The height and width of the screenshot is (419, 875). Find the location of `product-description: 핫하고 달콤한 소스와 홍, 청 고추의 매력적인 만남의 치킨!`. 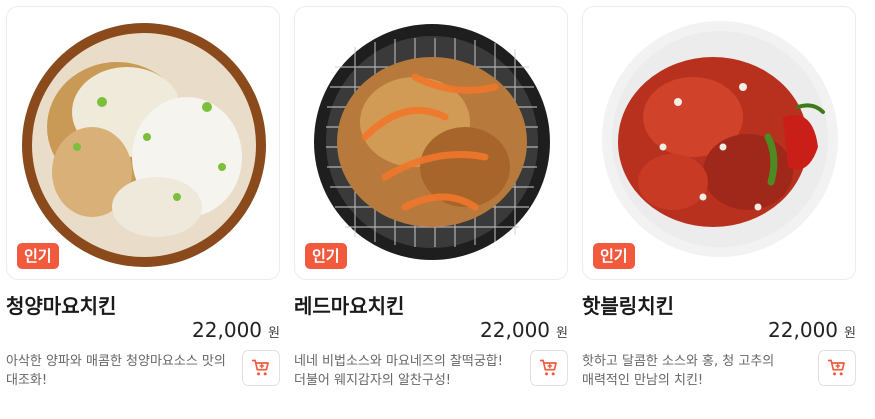

product-description: 핫하고 달콤한 소스와 홍, 청 고추의 매력적인 만남의 치킨! is located at coordinates (678, 371).